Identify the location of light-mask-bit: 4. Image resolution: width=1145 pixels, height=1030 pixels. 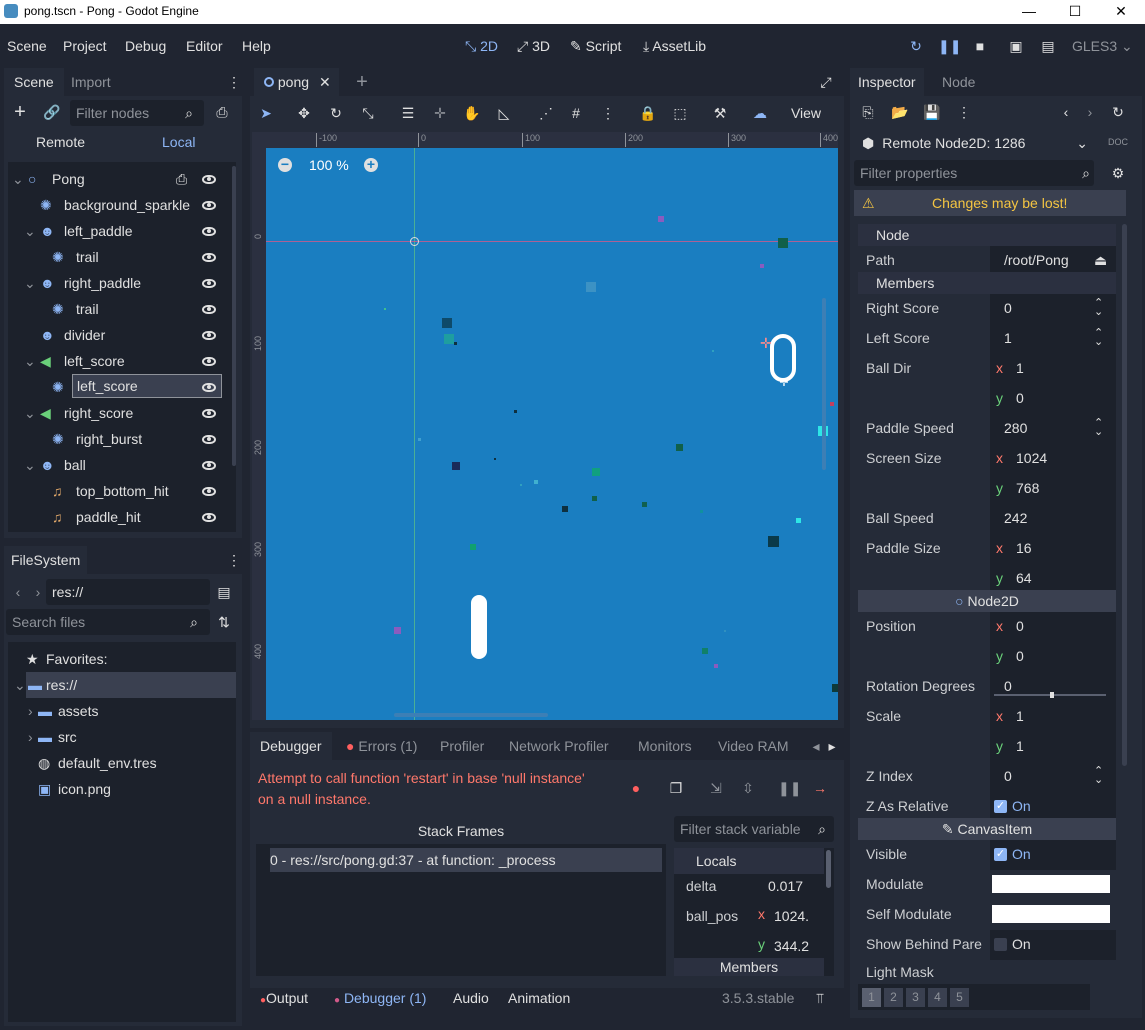
(937, 997).